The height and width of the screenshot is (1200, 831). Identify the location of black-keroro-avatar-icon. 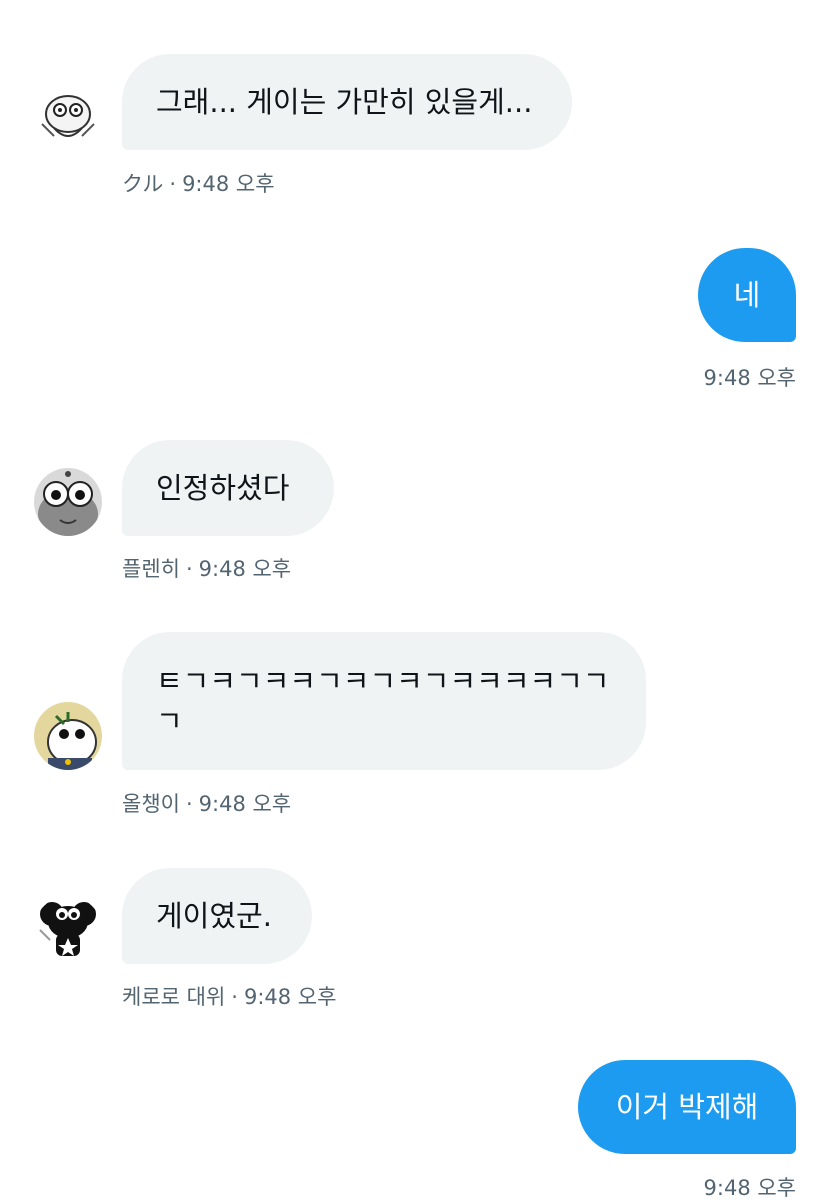
(68, 930).